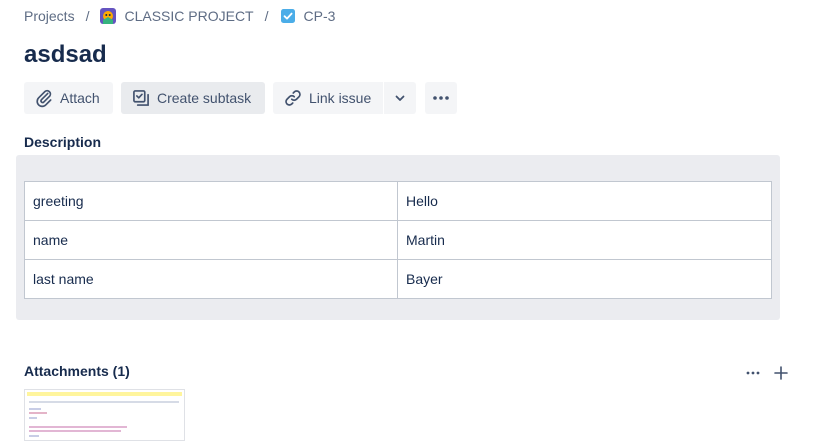 Image resolution: width=814 pixels, height=441 pixels. I want to click on breadcrumb-project: CLASSIC PROJECT, so click(177, 16).